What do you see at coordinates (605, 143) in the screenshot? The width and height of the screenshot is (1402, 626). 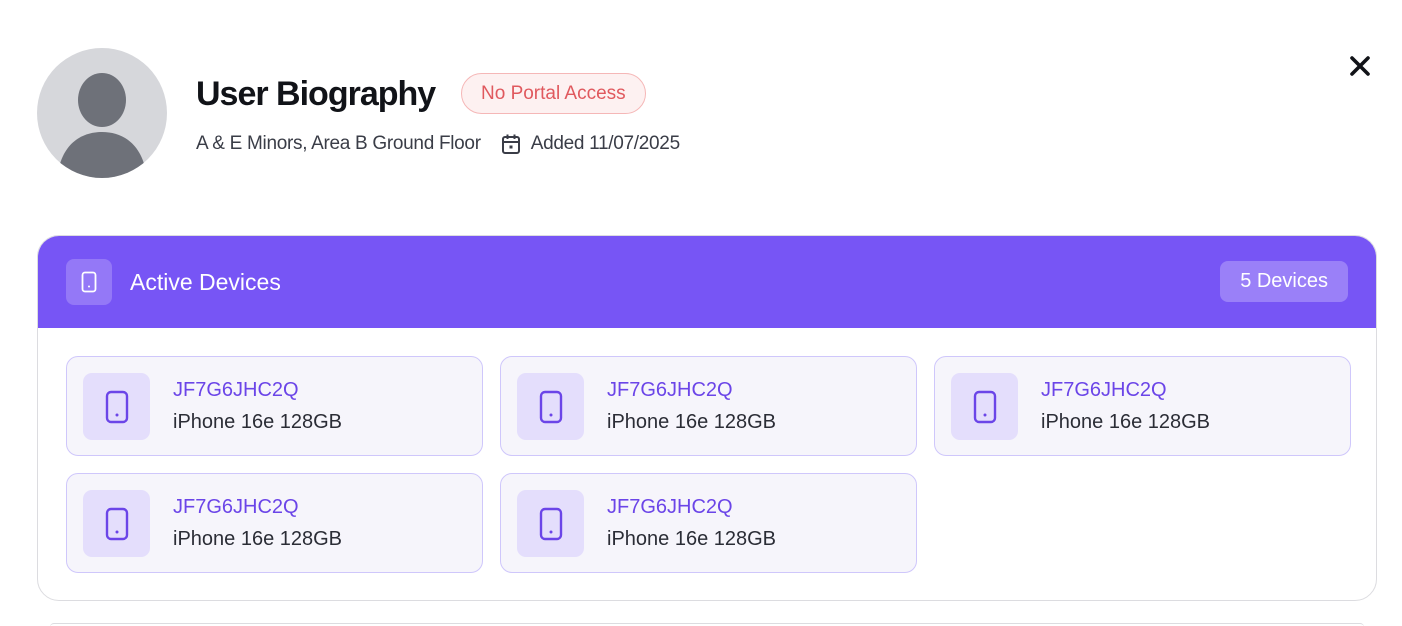 I see `added-date: Added 11/07/2025` at bounding box center [605, 143].